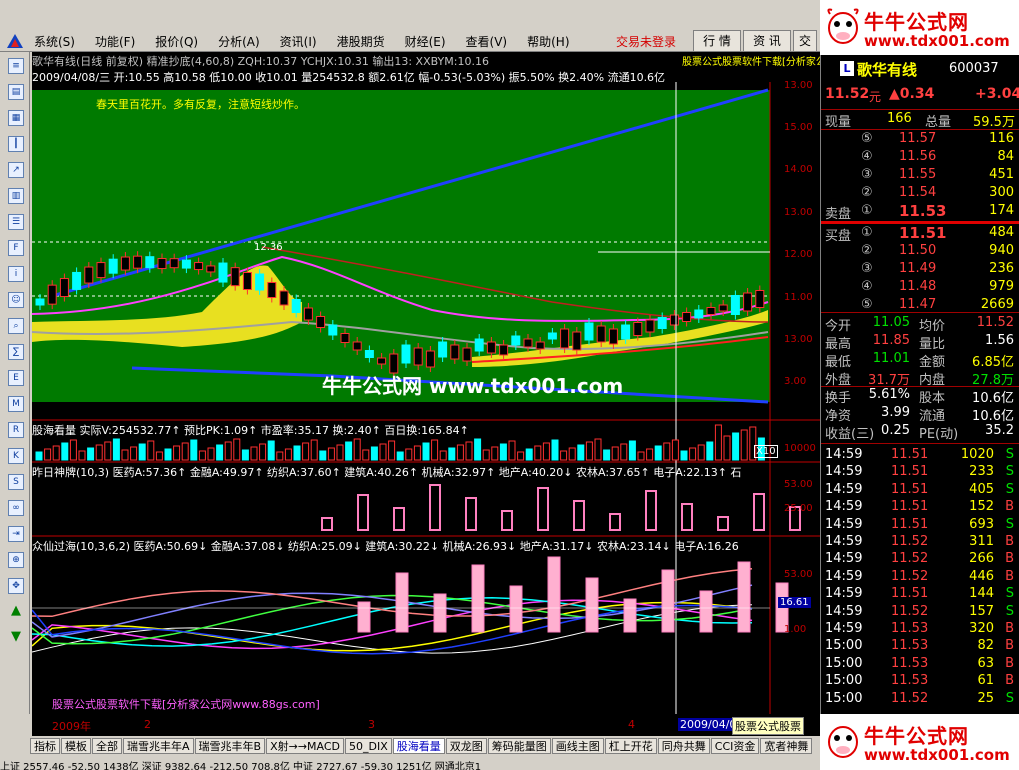  Describe the element at coordinates (430, 41) in the screenshot. I see `menu-finance: 财经(E)` at that location.